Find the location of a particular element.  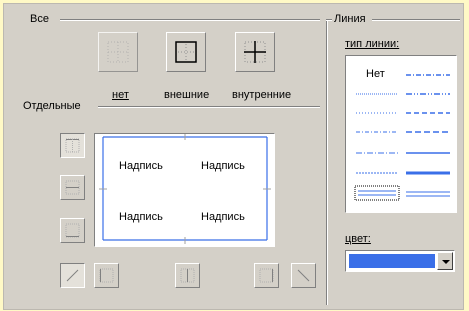

border-none-icon is located at coordinates (118, 52).